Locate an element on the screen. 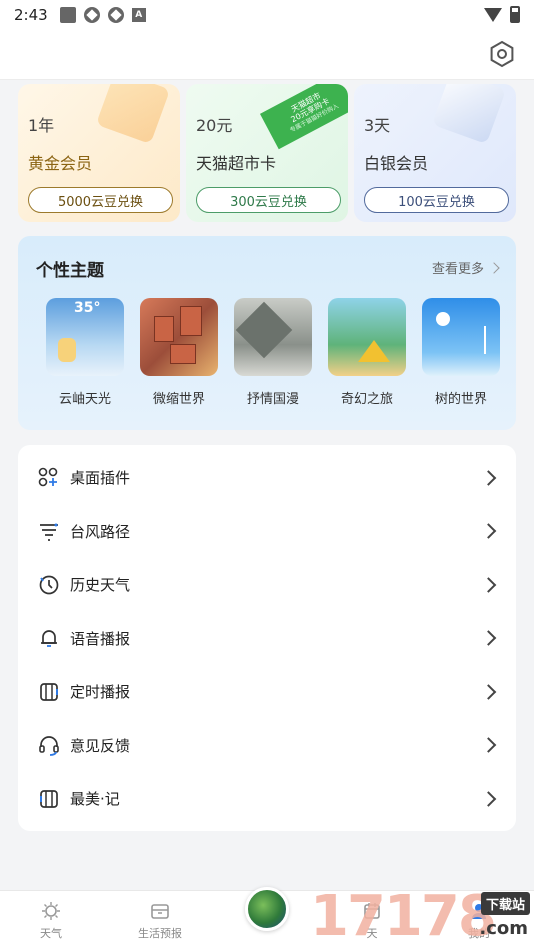  bell-icon is located at coordinates (49, 639).